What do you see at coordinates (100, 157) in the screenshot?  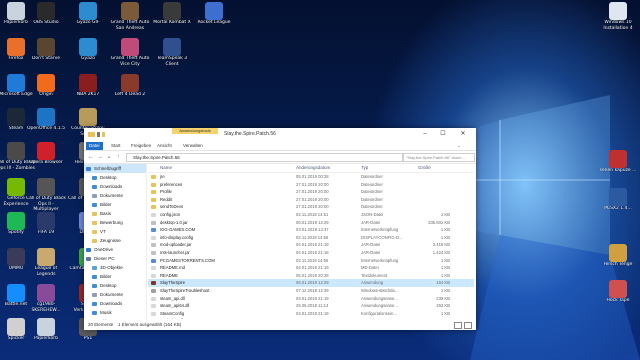 I see `forward-arrow-icon: →` at bounding box center [100, 157].